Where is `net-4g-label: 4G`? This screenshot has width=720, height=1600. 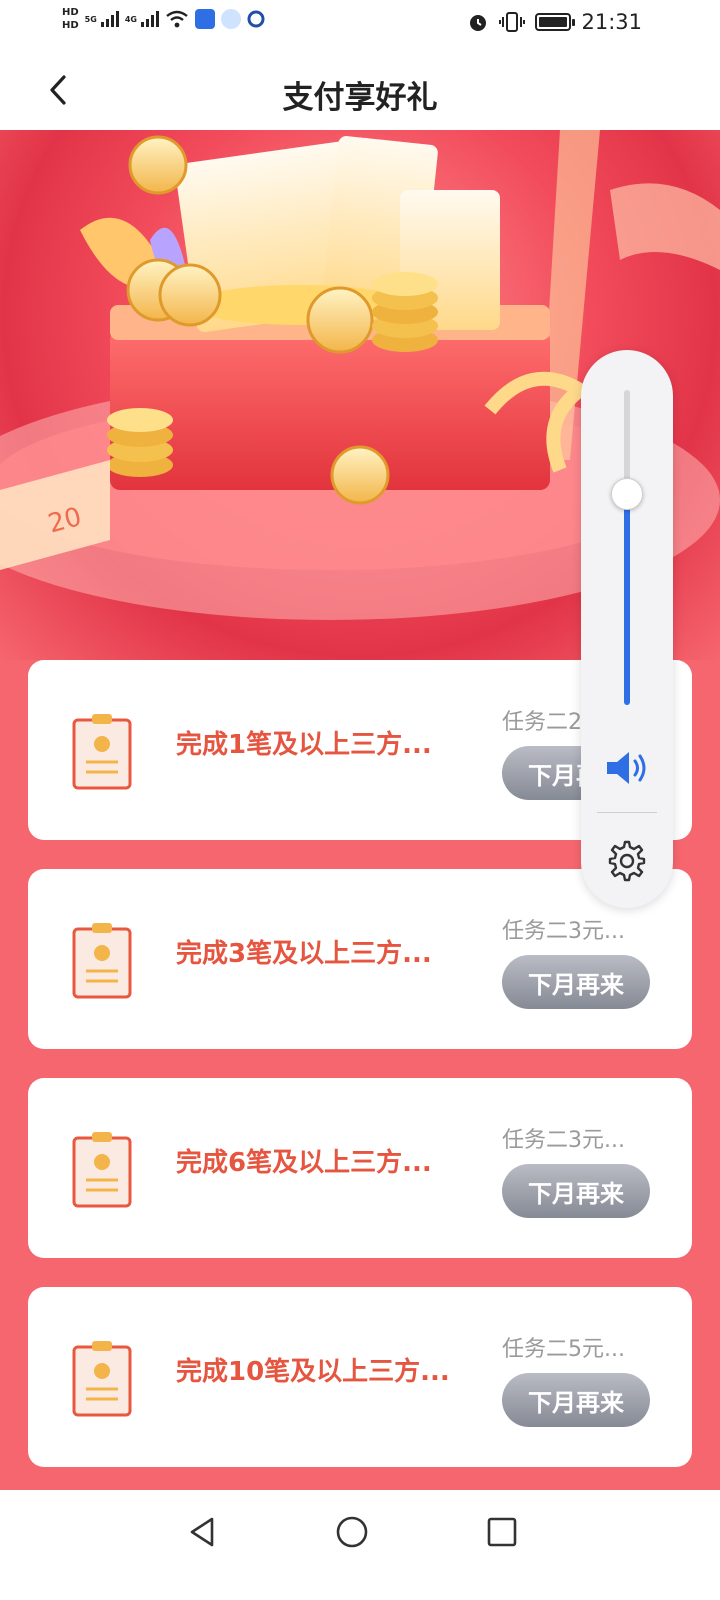 net-4g-label: 4G is located at coordinates (130, 19).